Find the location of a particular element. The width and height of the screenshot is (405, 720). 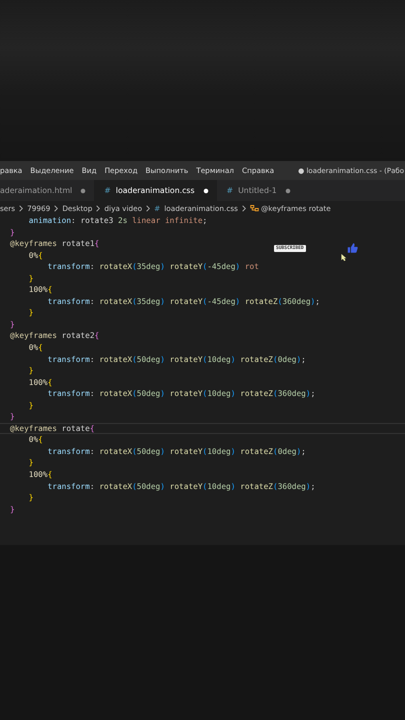

symbol-icon is located at coordinates (254, 208).